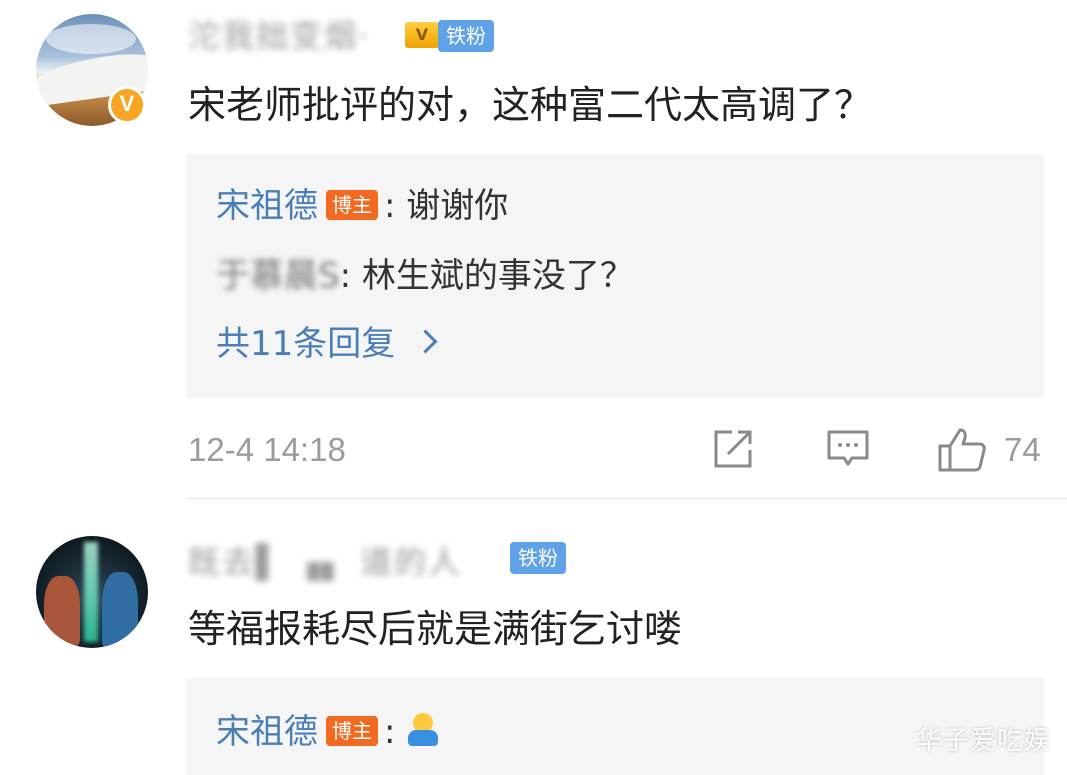 This screenshot has width=1067, height=775. I want to click on like-button, so click(962, 450).